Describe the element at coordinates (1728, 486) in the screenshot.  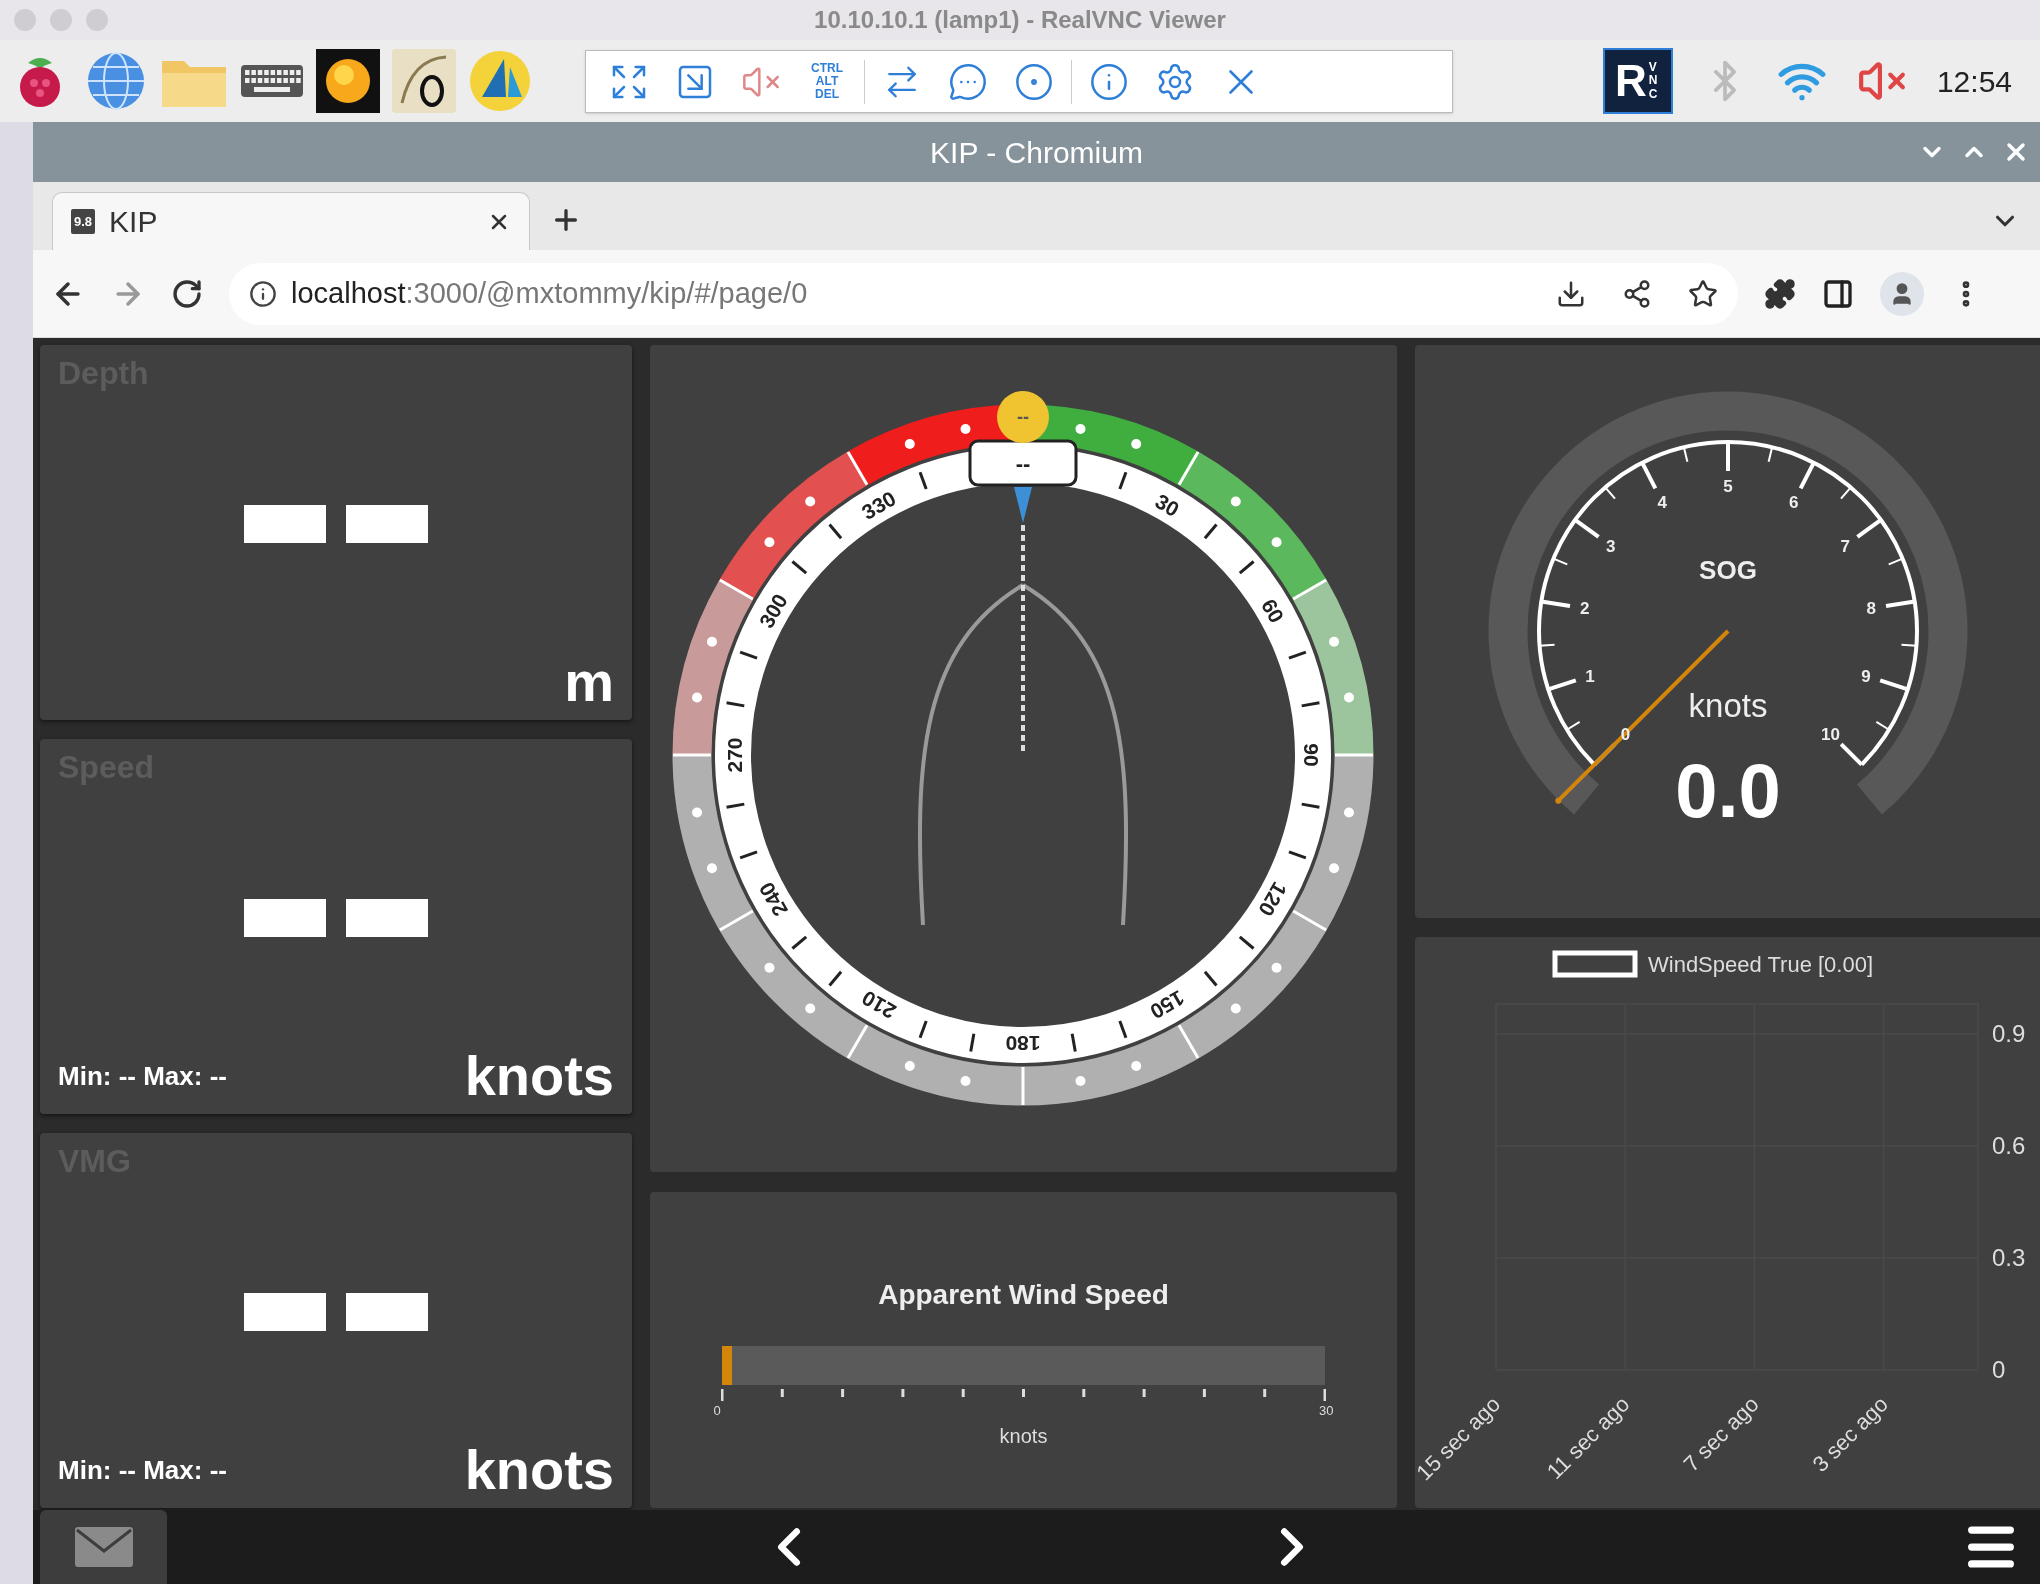
I see `tick-label: 5` at that location.